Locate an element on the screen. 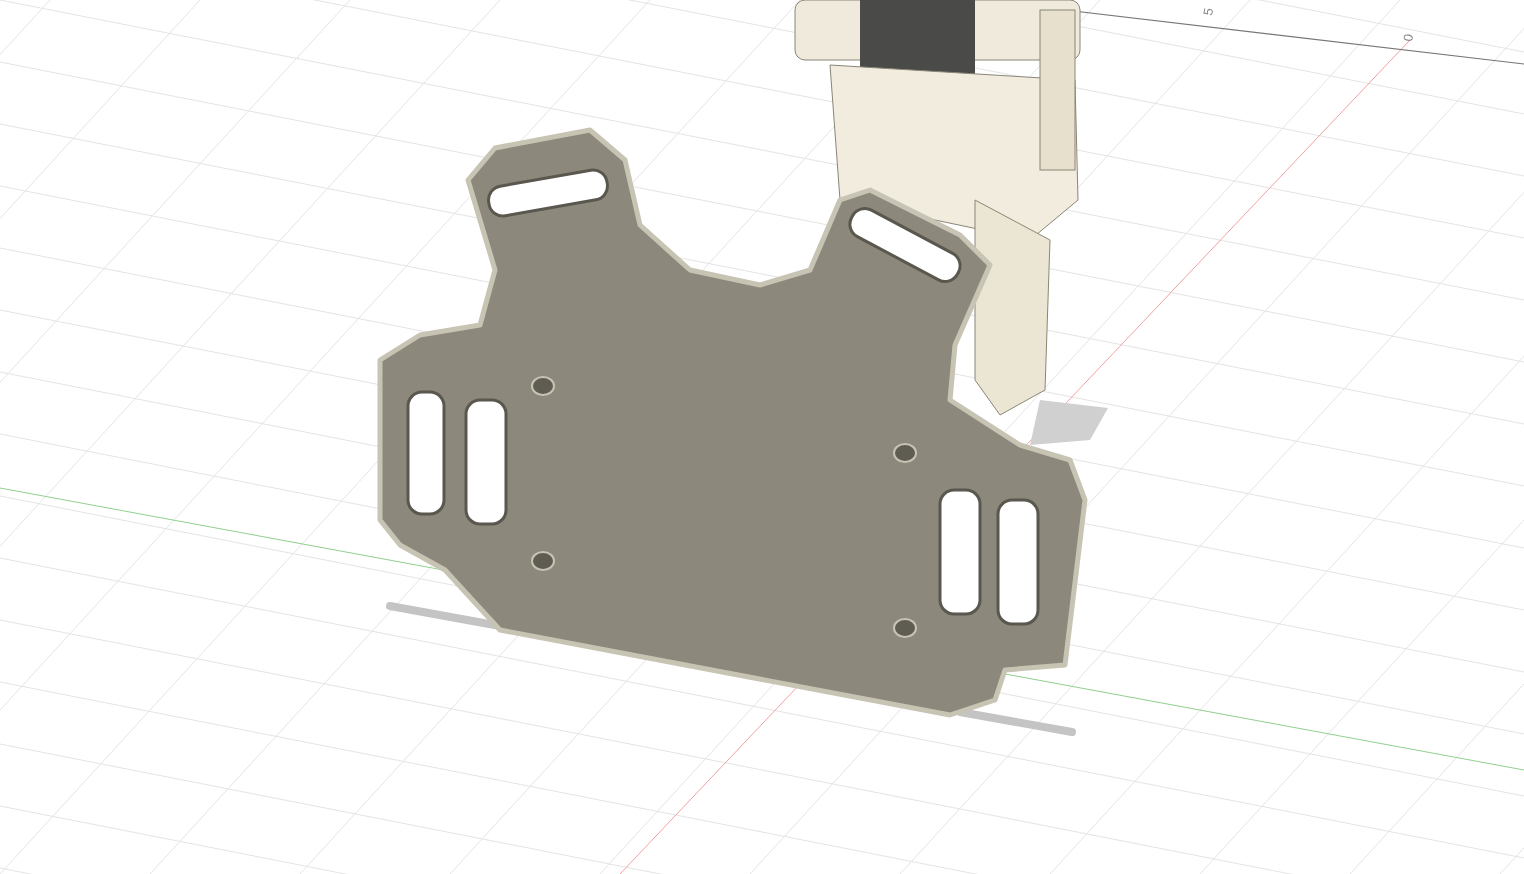  axis-label: 0 is located at coordinates (1408, 37).